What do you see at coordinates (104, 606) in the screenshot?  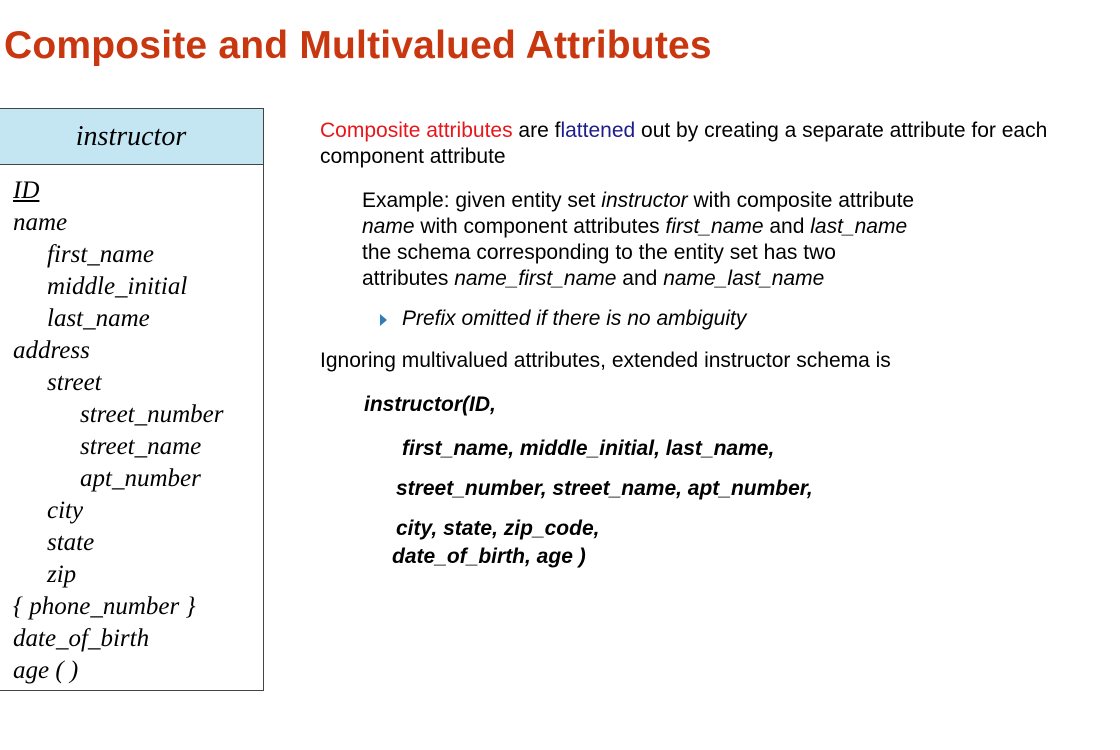 I see `attribute: { phone_number }` at bounding box center [104, 606].